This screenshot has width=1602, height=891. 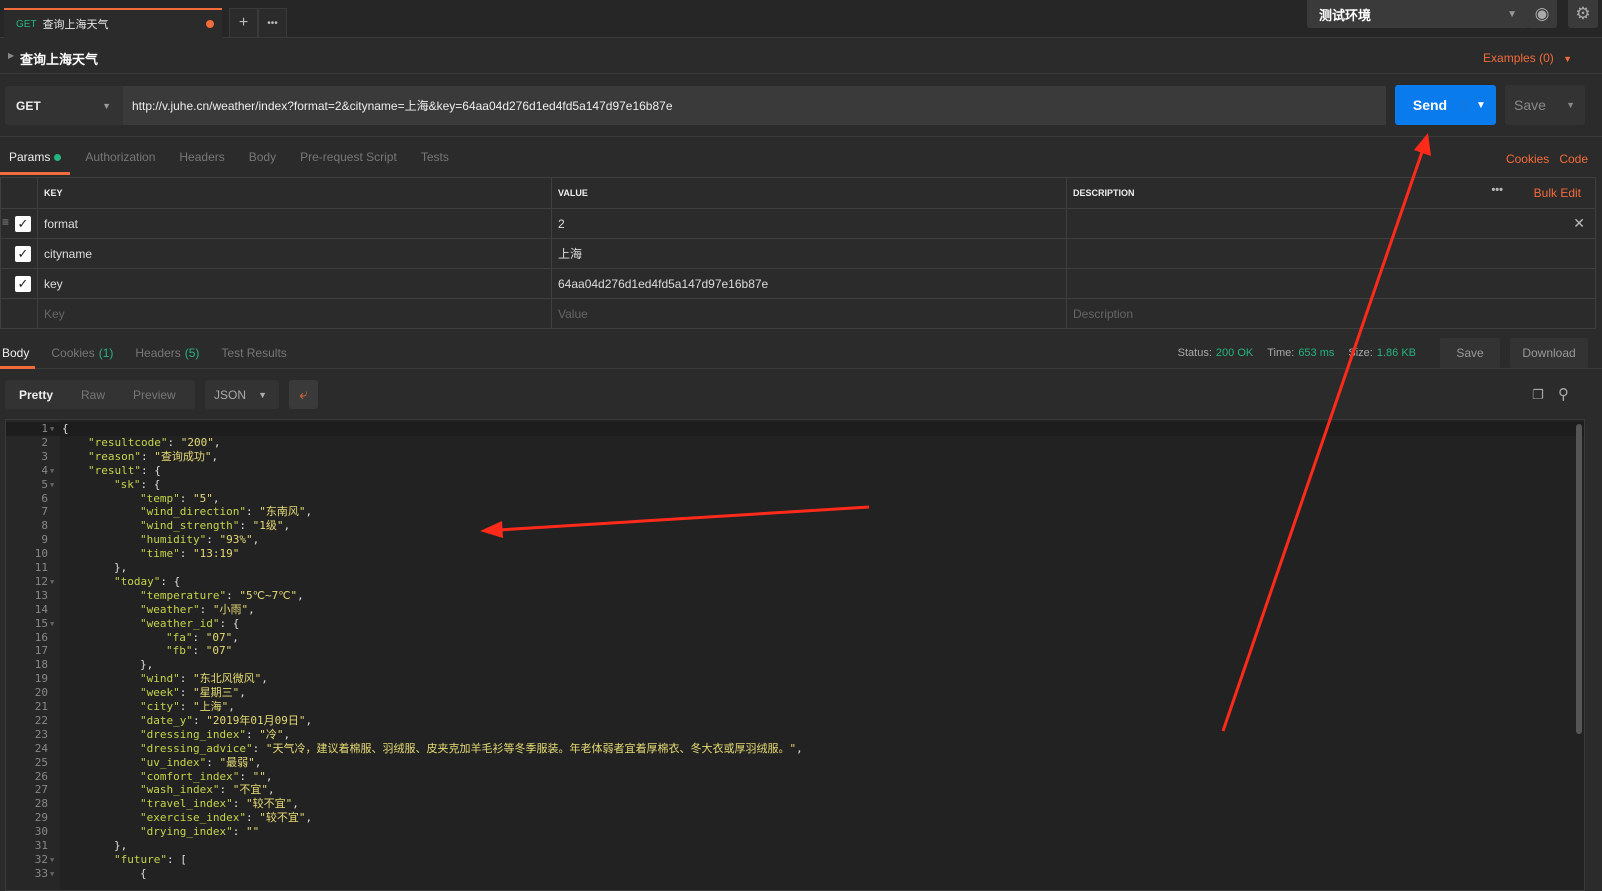 I want to click on method-value: GET, so click(x=28, y=105).